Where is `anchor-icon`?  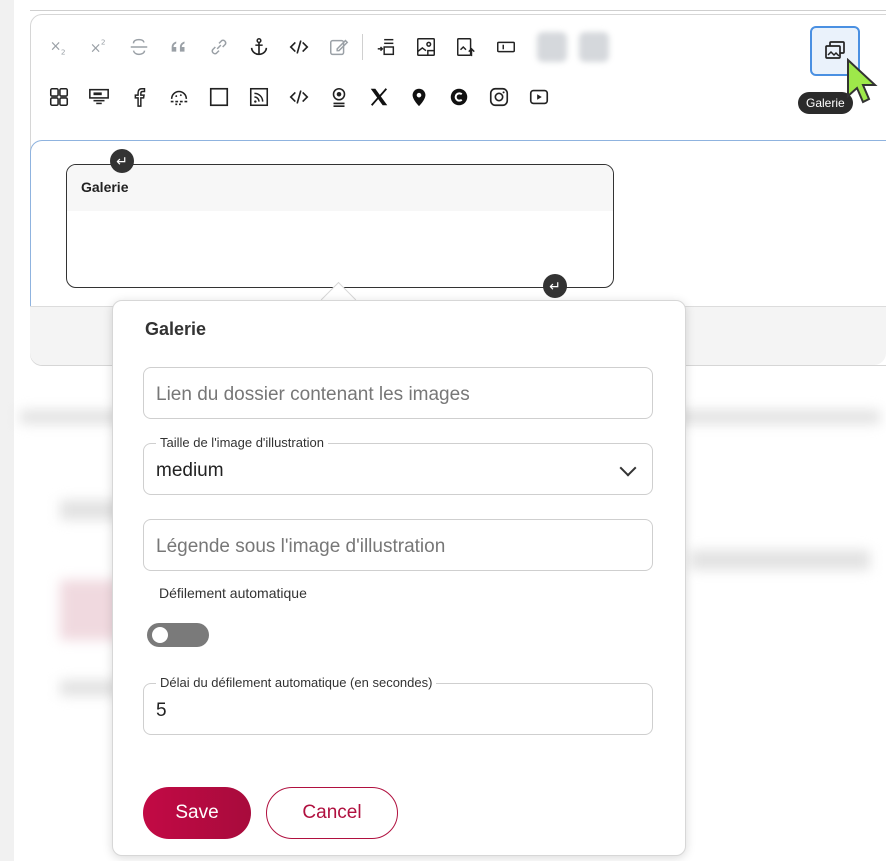
anchor-icon is located at coordinates (259, 47).